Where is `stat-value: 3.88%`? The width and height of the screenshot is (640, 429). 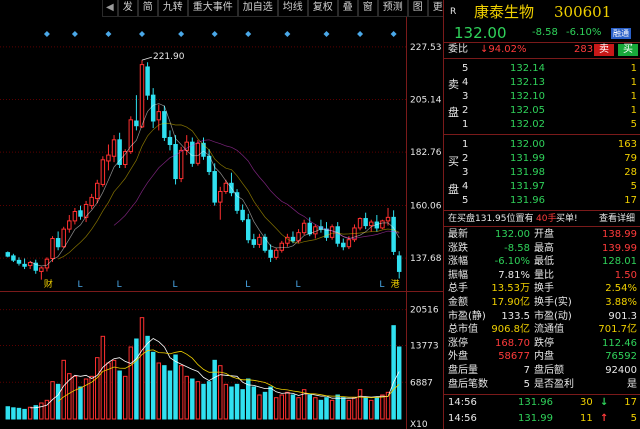 stat-value: 3.88% is located at coordinates (621, 302).